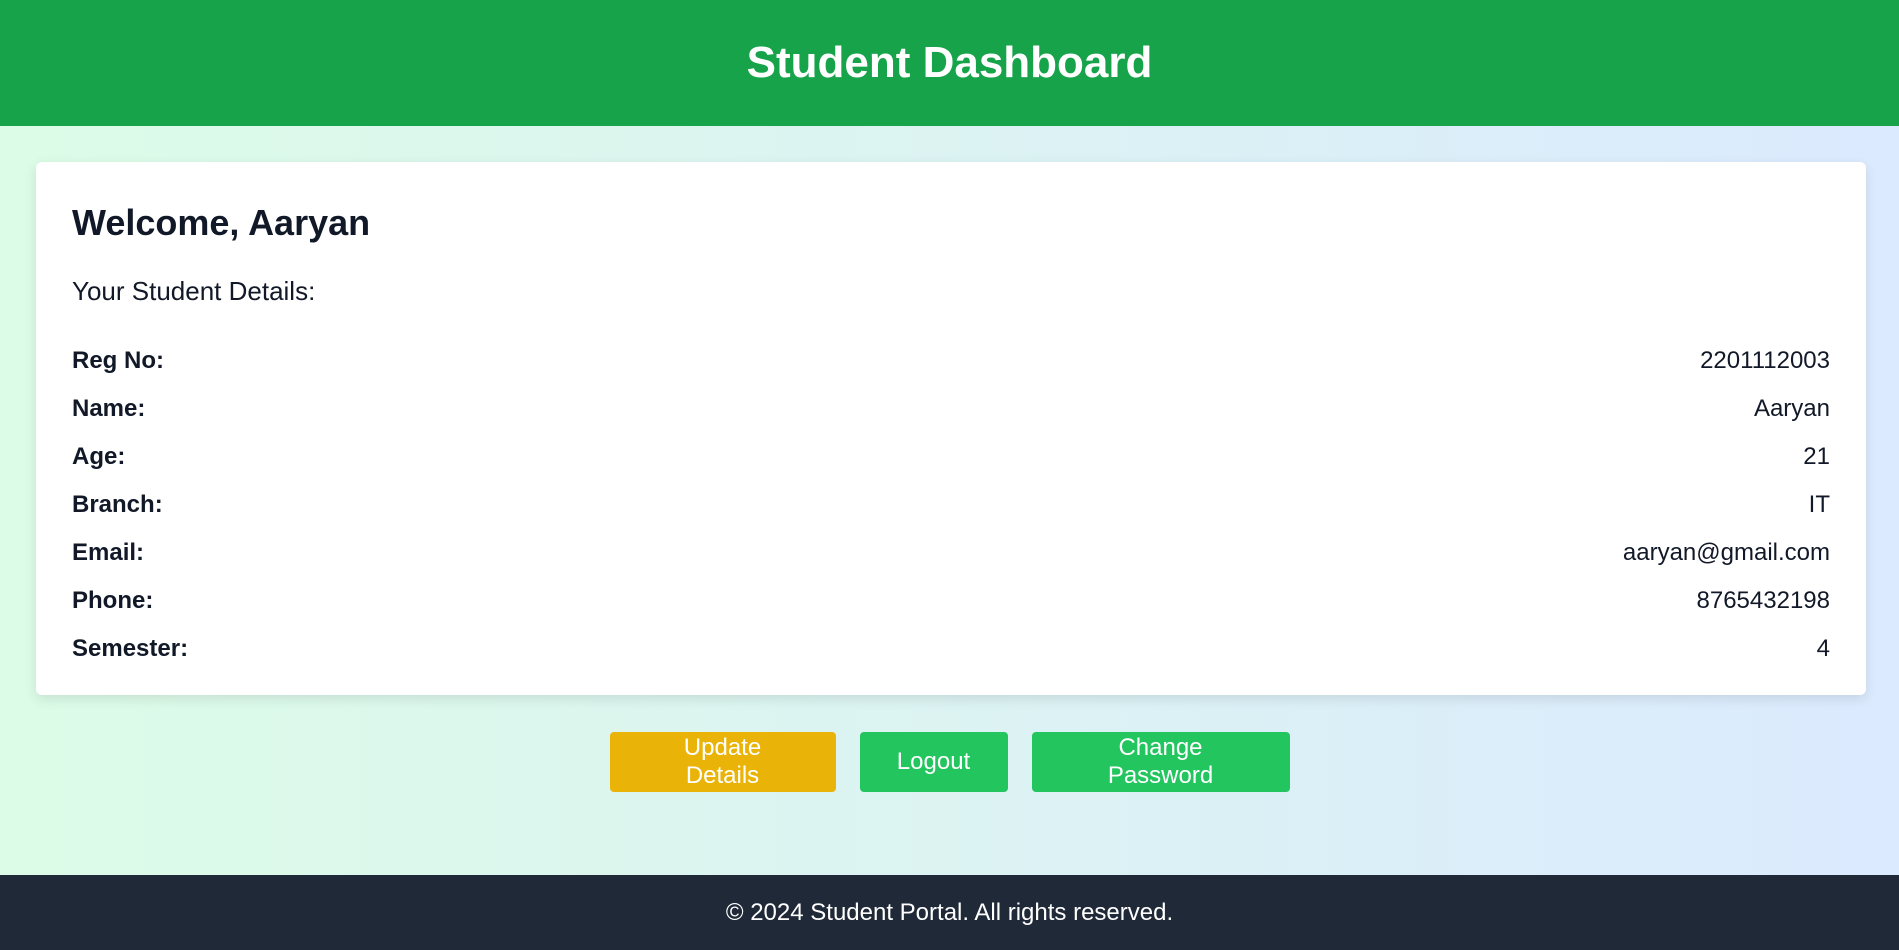  Describe the element at coordinates (951, 553) in the screenshot. I see `detail-row-email: Email: aaryan@gmail.com` at that location.